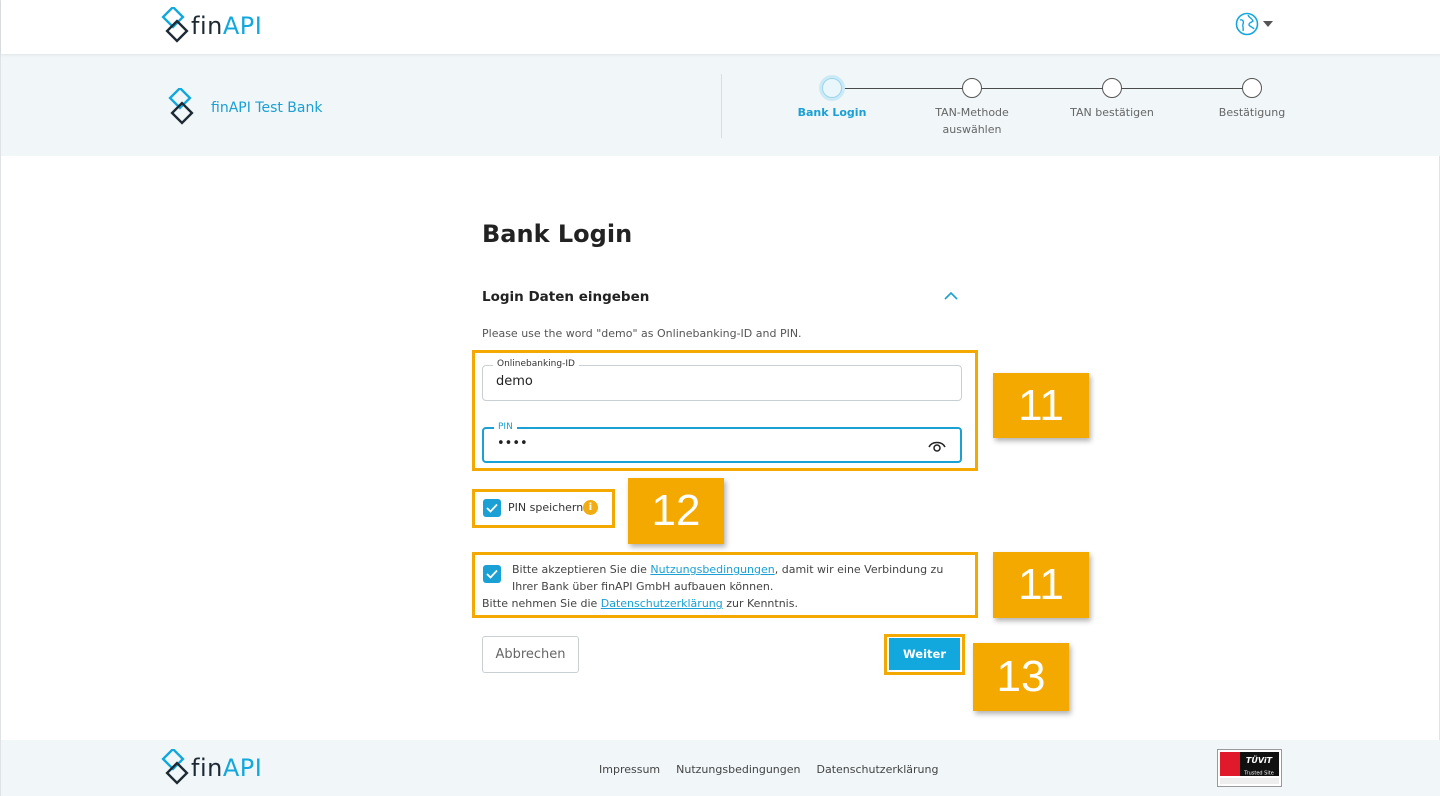  What do you see at coordinates (566, 297) in the screenshot?
I see `section-title: Login Daten eingeben` at bounding box center [566, 297].